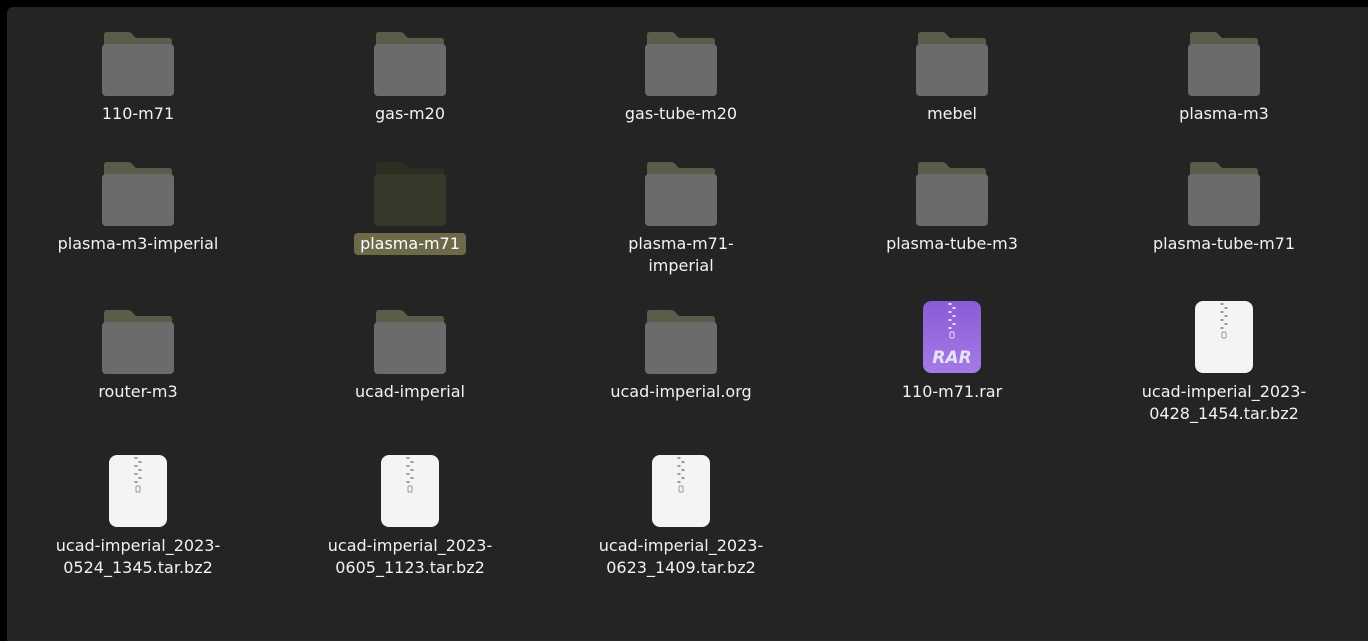 The width and height of the screenshot is (1368, 641). Describe the element at coordinates (681, 254) in the screenshot. I see `file-name-label: plasma-m71- imperial` at that location.